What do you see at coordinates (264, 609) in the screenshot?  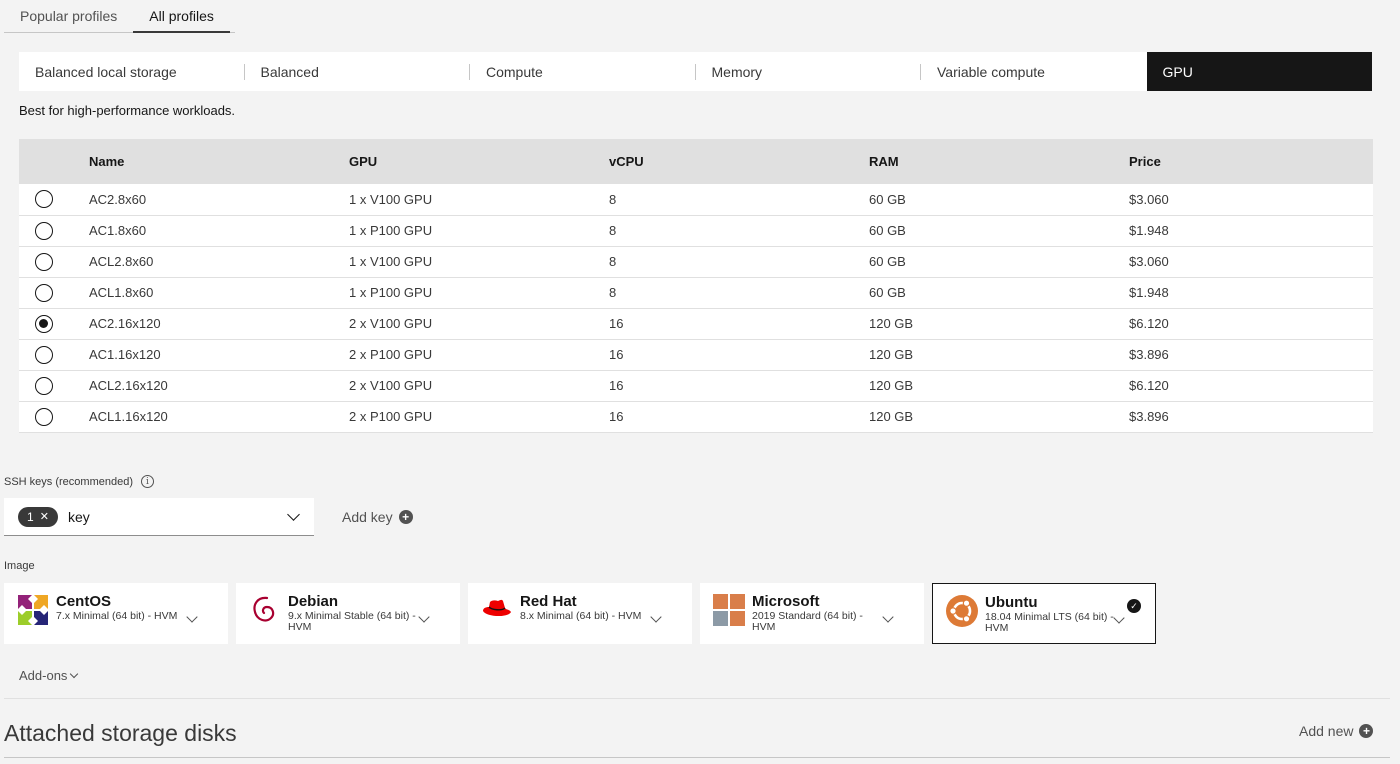 I see `debian-logo-icon` at bounding box center [264, 609].